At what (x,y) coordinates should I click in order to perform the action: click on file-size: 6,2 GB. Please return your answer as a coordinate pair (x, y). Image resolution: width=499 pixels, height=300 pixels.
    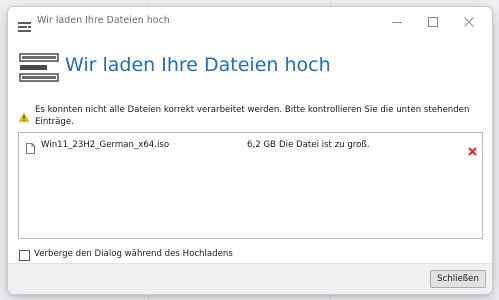
    Looking at the image, I should click on (261, 145).